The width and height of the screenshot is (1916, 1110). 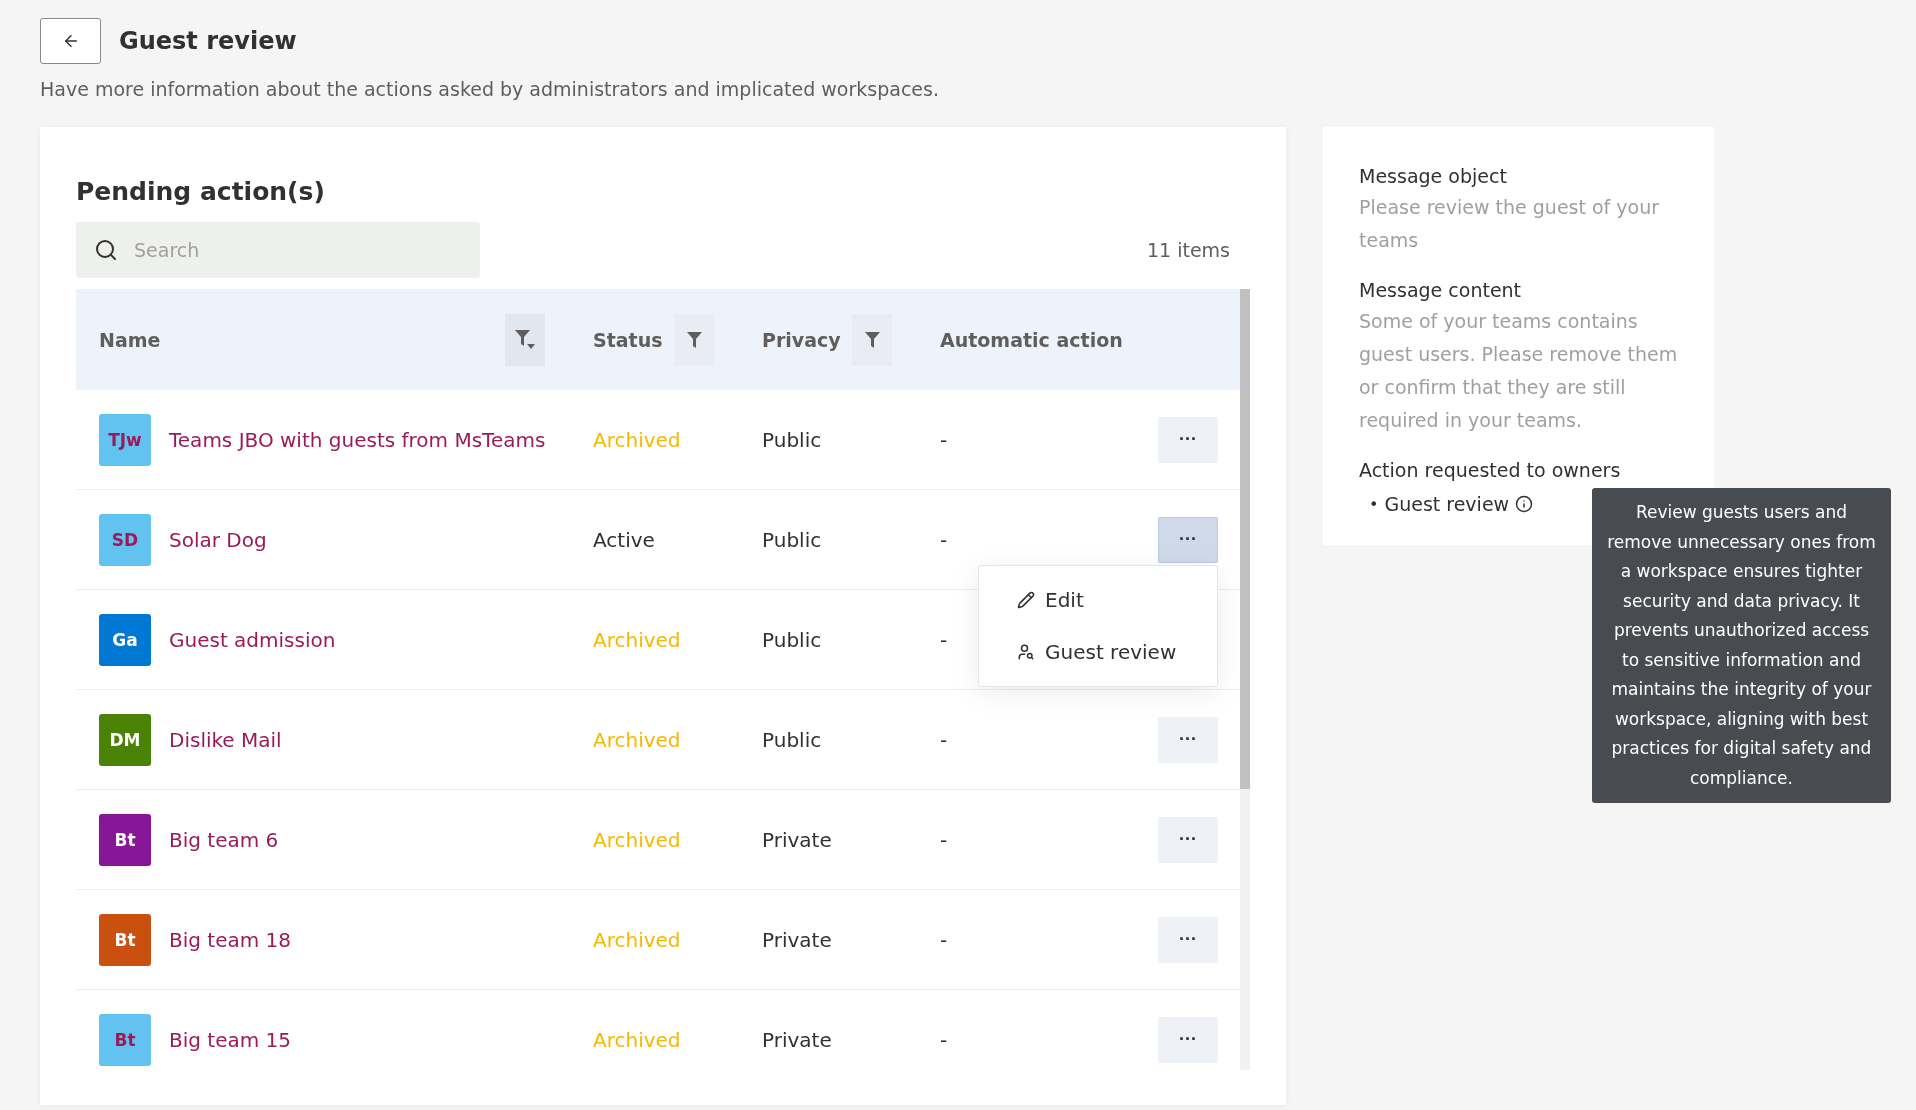 What do you see at coordinates (218, 539) in the screenshot?
I see `team-name-link: Solar Dog` at bounding box center [218, 539].